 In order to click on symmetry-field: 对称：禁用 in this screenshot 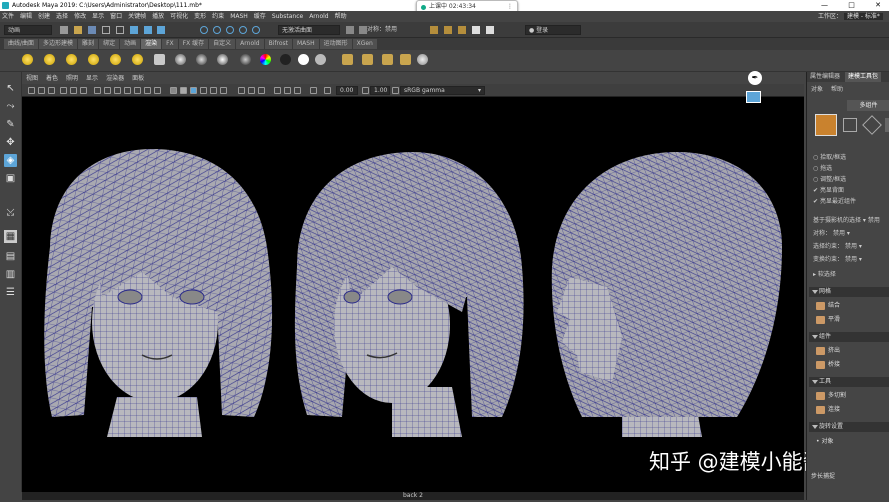, I will do `click(389, 30)`.